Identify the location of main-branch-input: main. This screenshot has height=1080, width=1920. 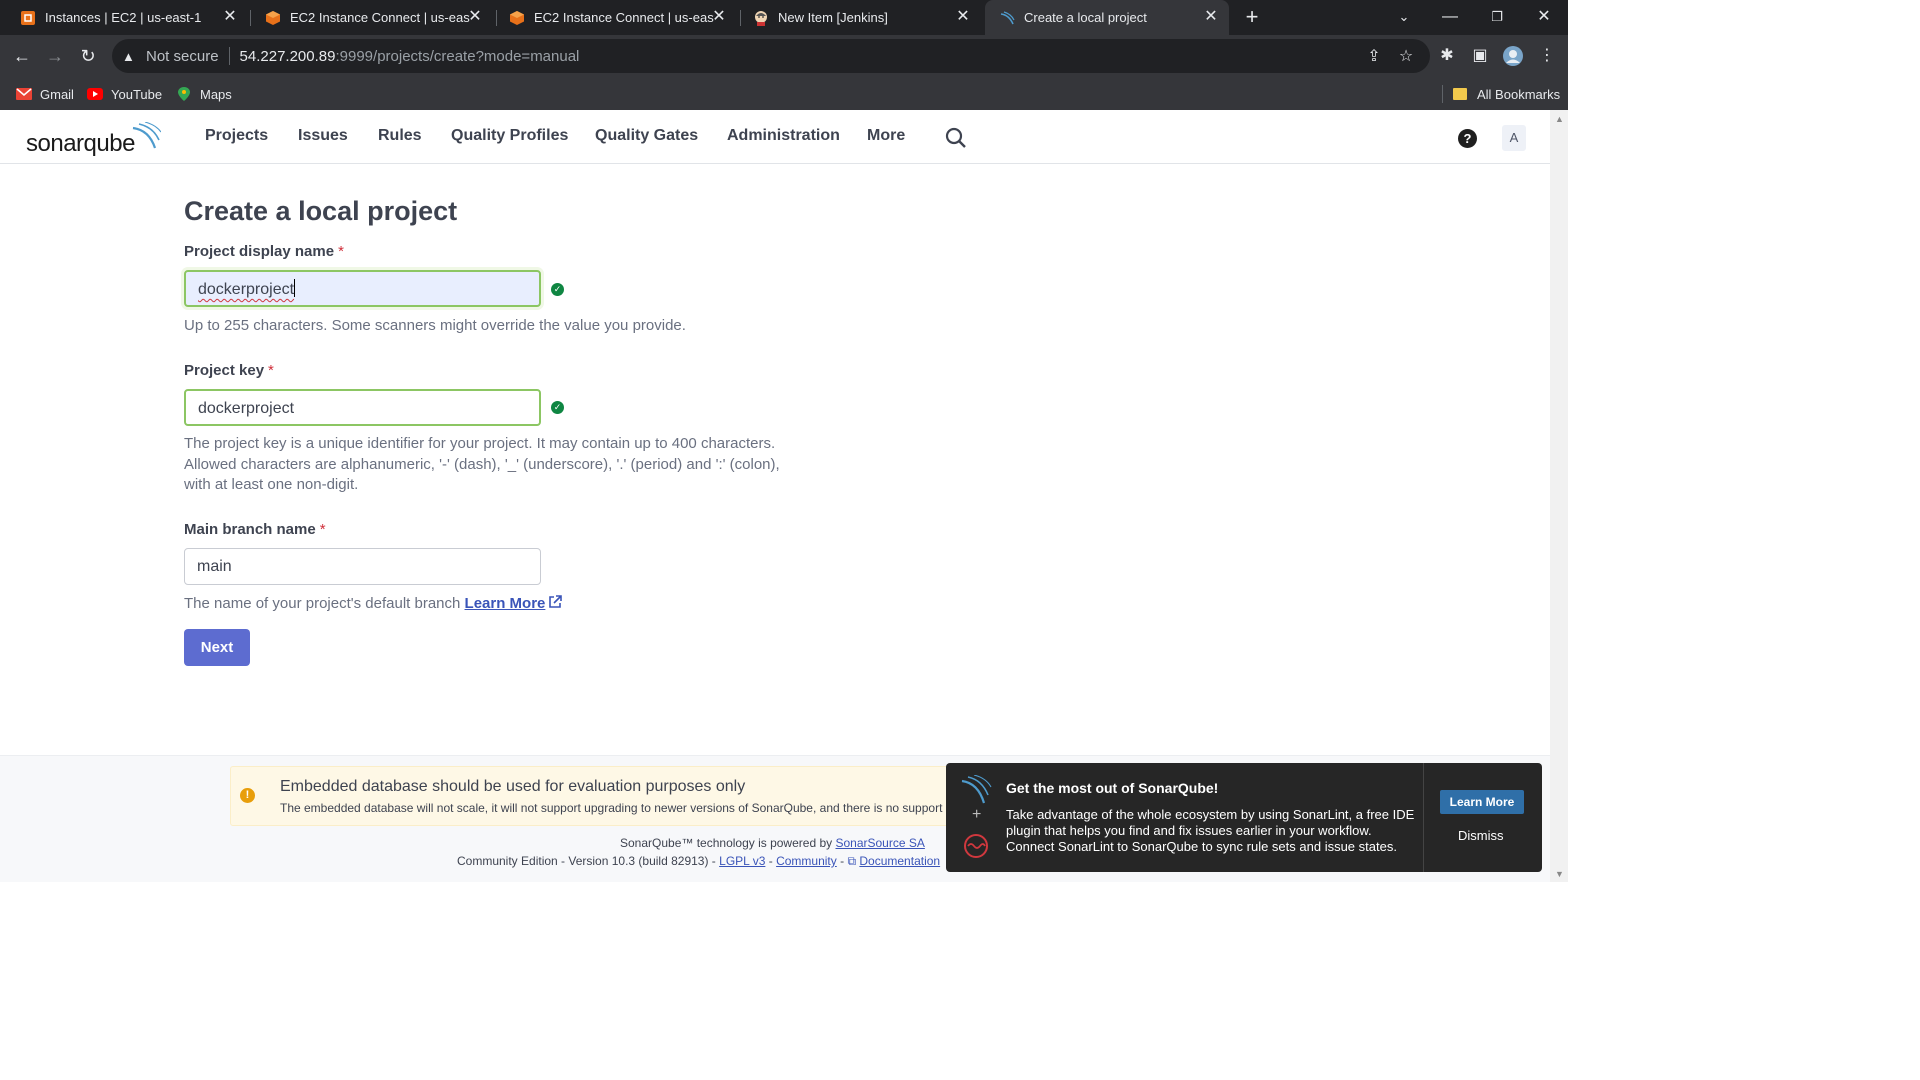
(362, 566).